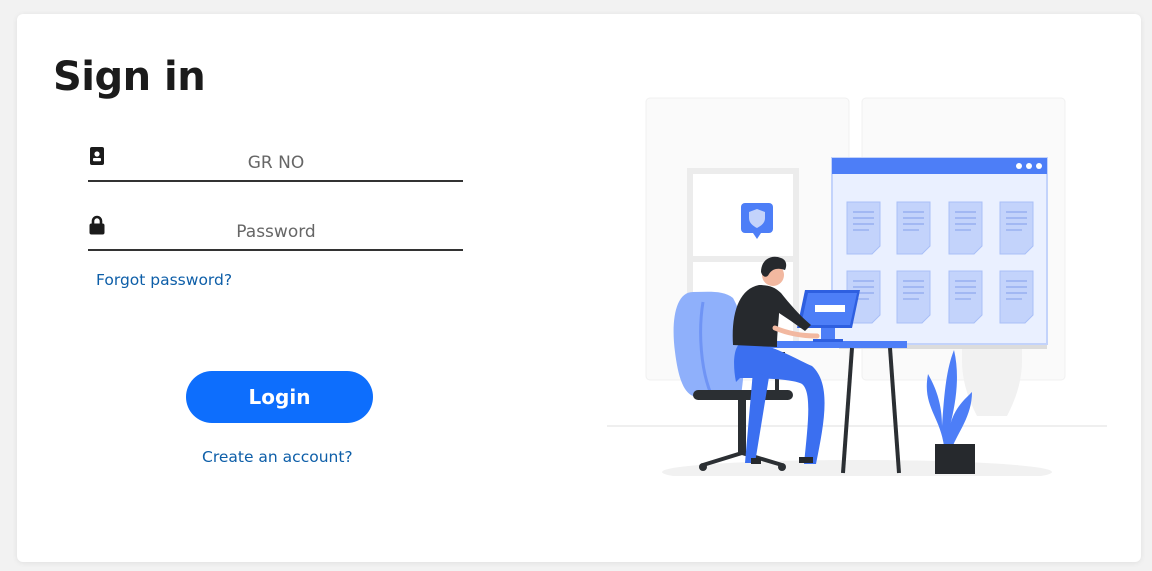 The image size is (1152, 571). What do you see at coordinates (129, 77) in the screenshot?
I see `page-title: Sign in` at bounding box center [129, 77].